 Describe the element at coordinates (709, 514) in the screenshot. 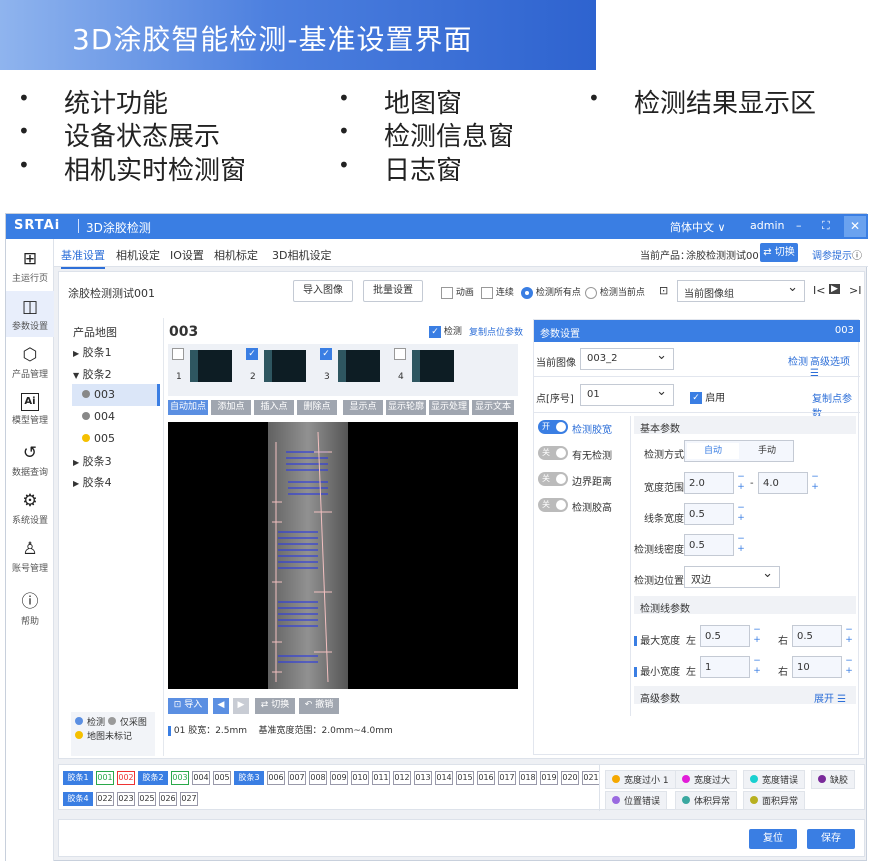

I see `line-width-input: 0.5` at that location.